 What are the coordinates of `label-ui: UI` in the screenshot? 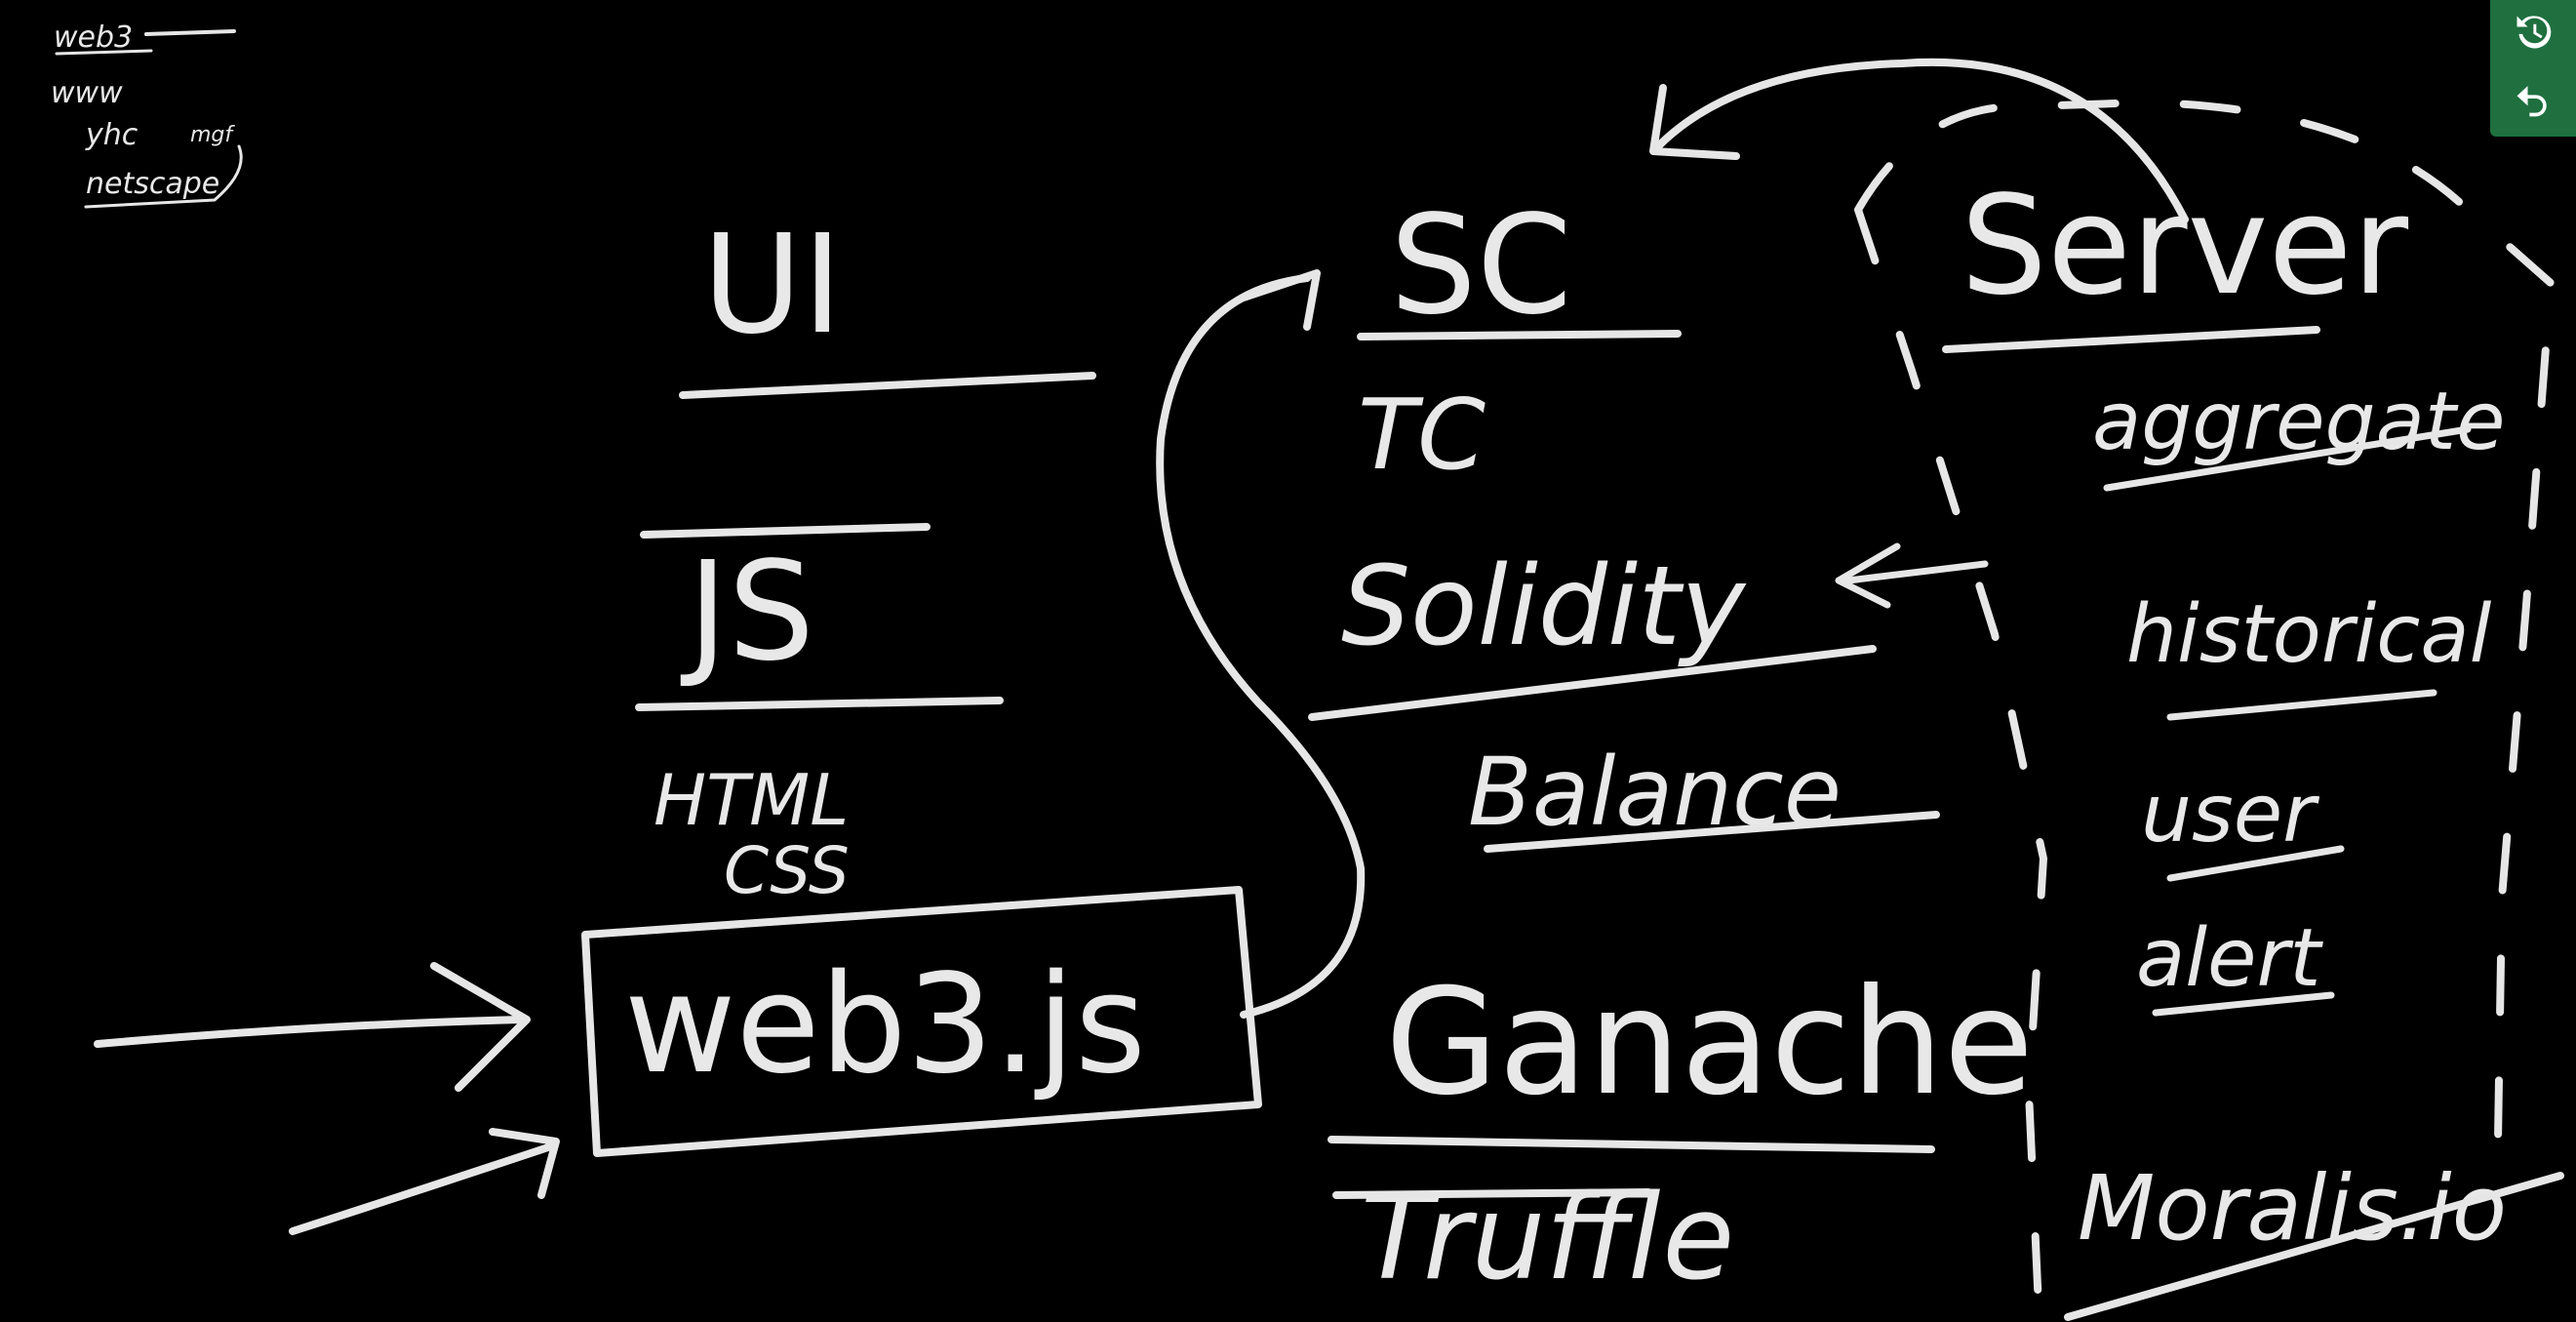 It's located at (772, 285).